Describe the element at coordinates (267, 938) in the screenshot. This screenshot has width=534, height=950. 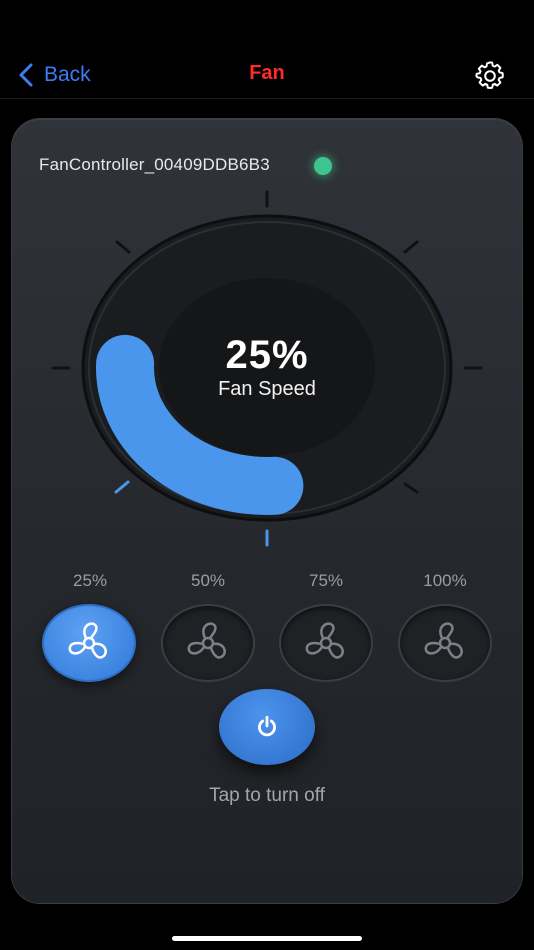
I see `home-indicator` at that location.